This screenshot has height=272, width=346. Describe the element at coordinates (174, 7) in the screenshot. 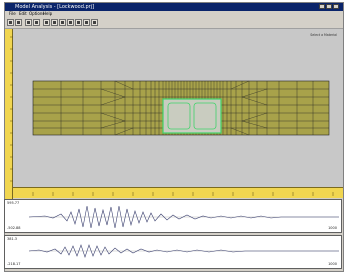

I see `title-bar: Model Analysis - [Lockwood.prj]` at that location.